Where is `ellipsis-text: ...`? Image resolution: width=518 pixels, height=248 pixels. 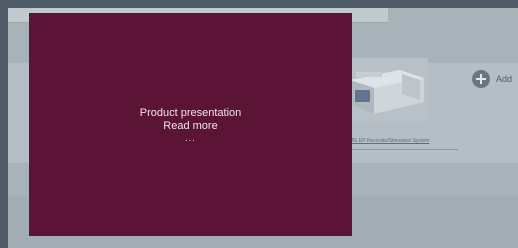 ellipsis-text: ... is located at coordinates (190, 137).